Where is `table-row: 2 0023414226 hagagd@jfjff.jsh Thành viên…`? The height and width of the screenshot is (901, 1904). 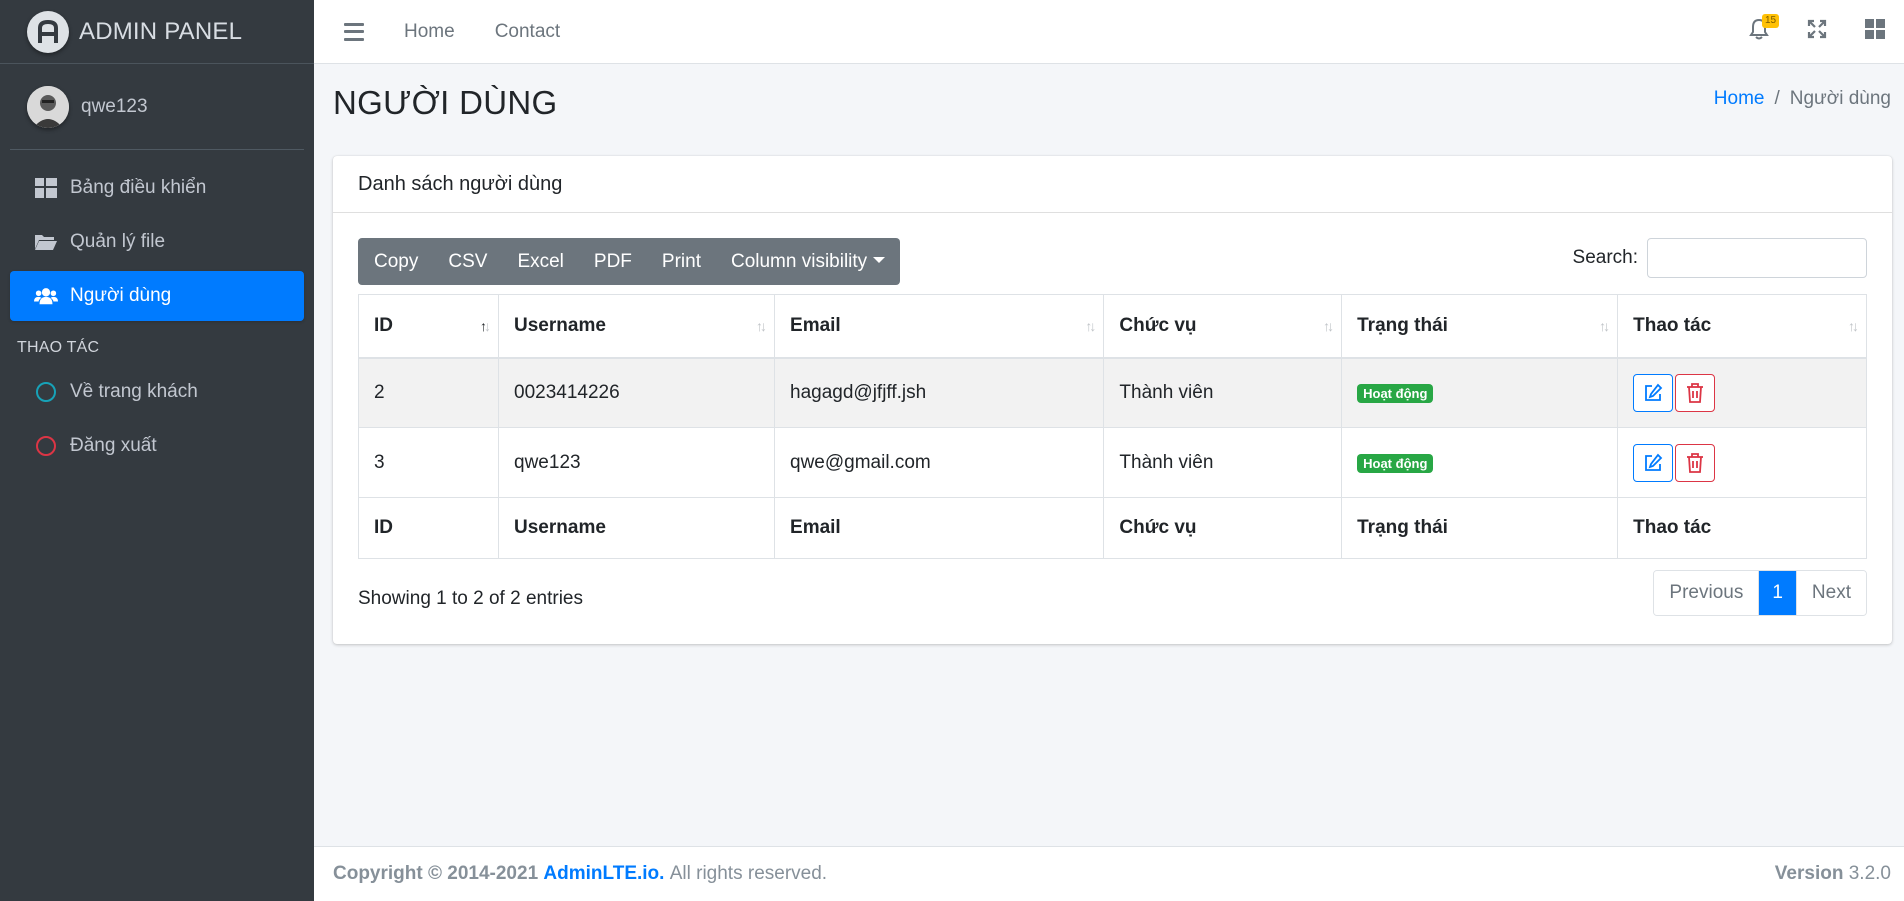 table-row: 2 0023414226 hagagd@jfjff.jsh Thành viên… is located at coordinates (1112, 392).